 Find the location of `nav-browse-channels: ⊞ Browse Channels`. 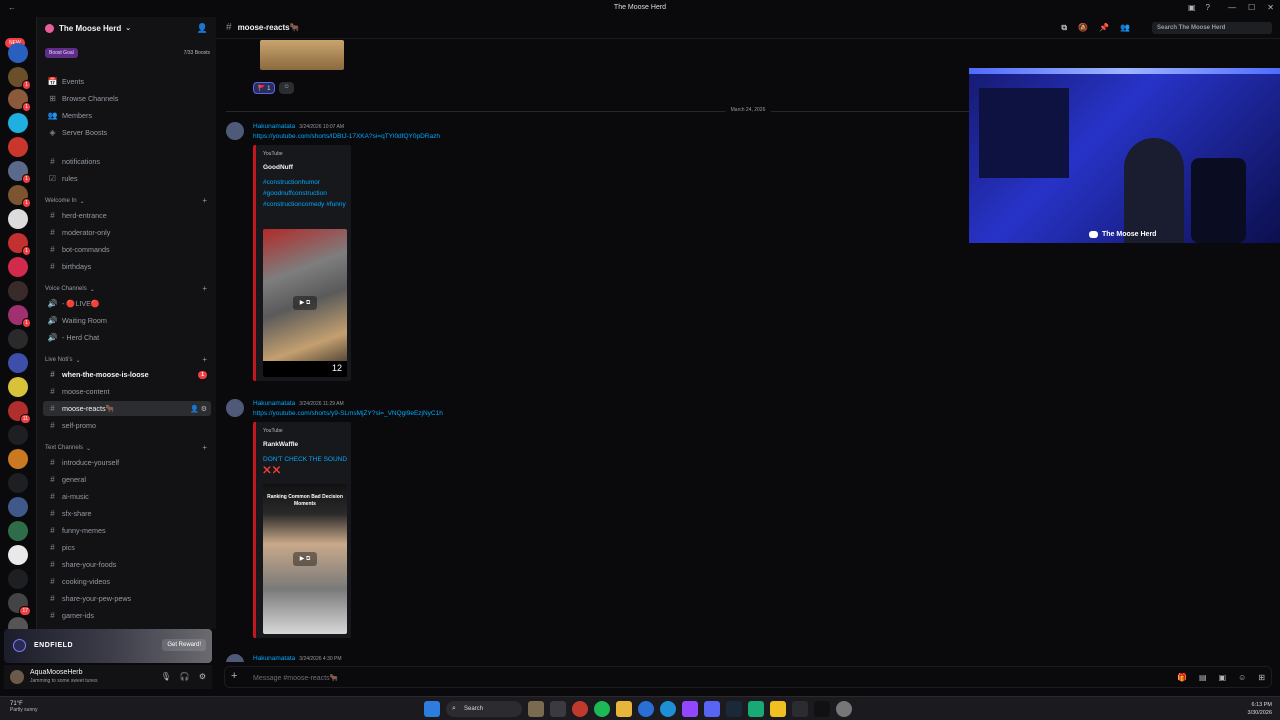

nav-browse-channels: ⊞ Browse Channels is located at coordinates (127, 98).